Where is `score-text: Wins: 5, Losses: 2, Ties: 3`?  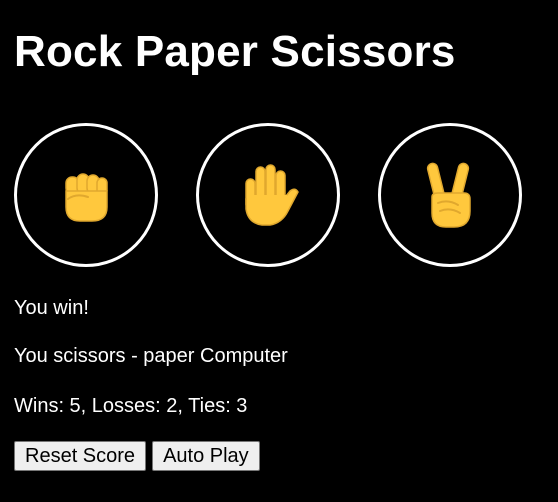 score-text: Wins: 5, Losses: 2, Ties: 3 is located at coordinates (131, 406).